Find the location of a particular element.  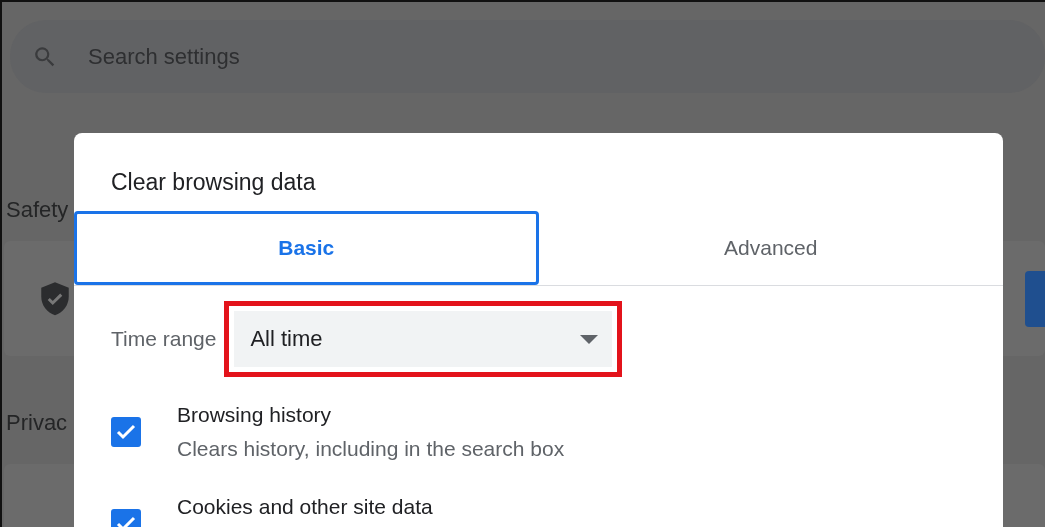

section-heading: Safety is located at coordinates (37, 209).